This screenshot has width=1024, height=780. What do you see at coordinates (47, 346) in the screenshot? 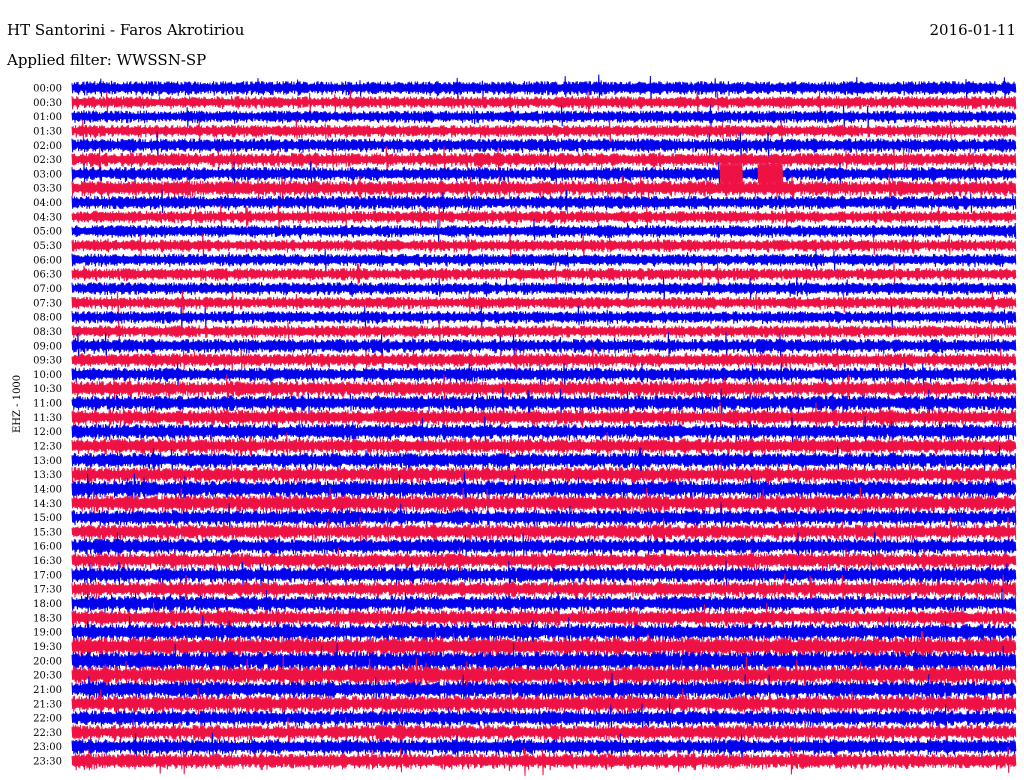
I see `row-time-label: 09:00` at bounding box center [47, 346].